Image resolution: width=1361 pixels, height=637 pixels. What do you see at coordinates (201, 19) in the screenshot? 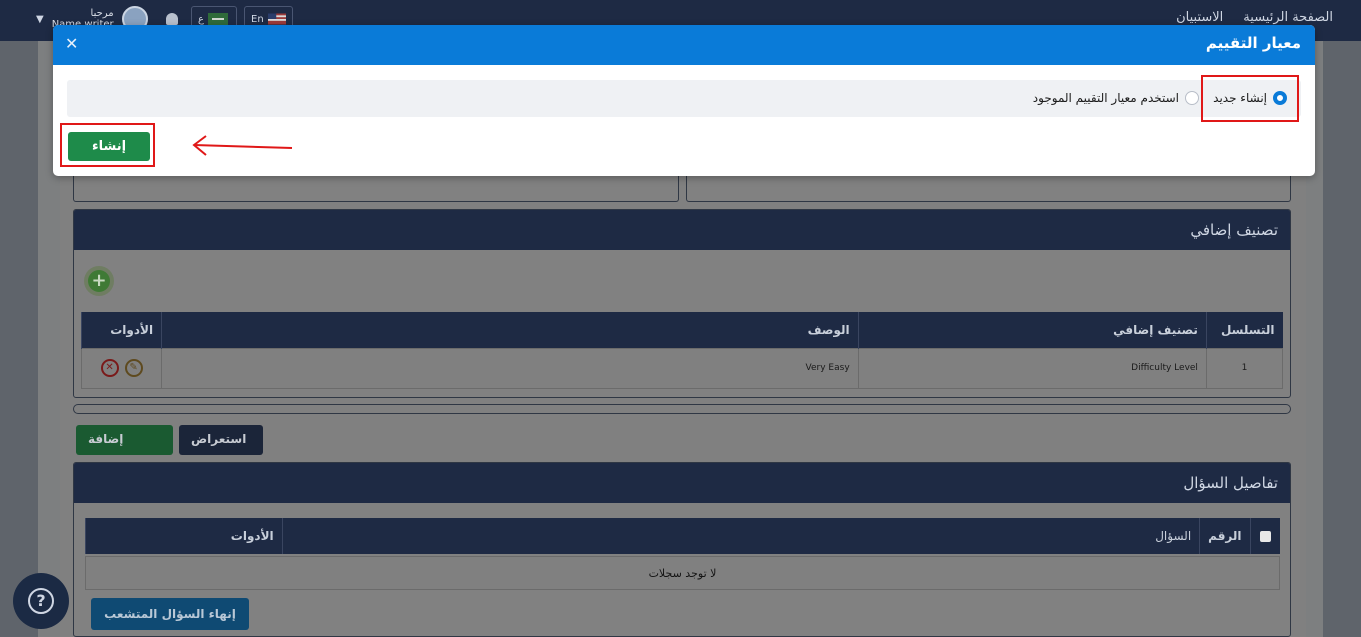
I see `lang-ar-label: ع` at bounding box center [201, 19].